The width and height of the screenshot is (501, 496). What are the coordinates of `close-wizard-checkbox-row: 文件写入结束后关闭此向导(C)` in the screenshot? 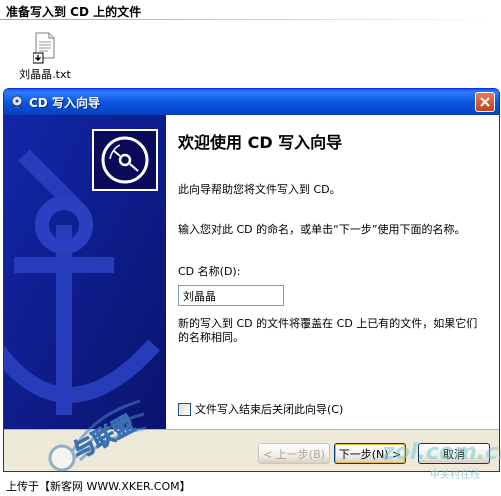 It's located at (260, 409).